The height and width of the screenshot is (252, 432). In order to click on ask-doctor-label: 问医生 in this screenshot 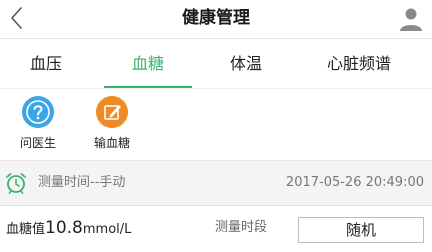, I will do `click(37, 143)`.